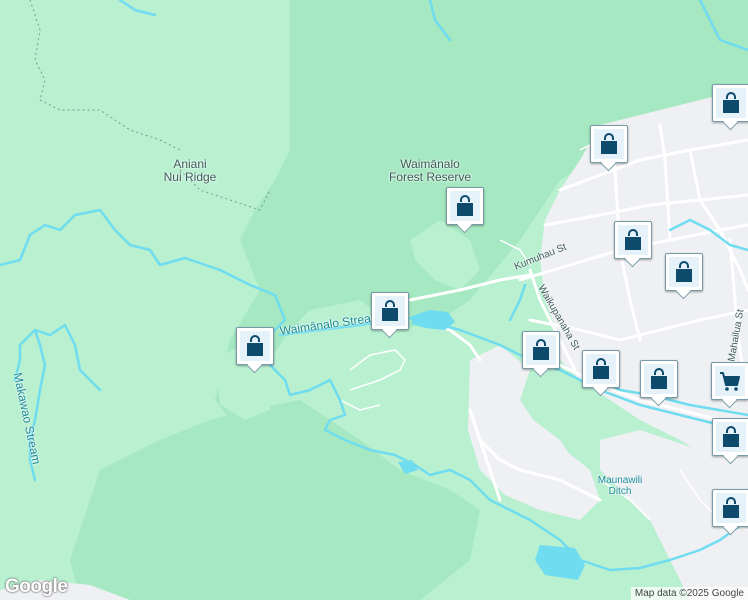 The width and height of the screenshot is (748, 600). Describe the element at coordinates (620, 486) in the screenshot. I see `maunawili-ditch-label: Maunawili Ditch` at that location.